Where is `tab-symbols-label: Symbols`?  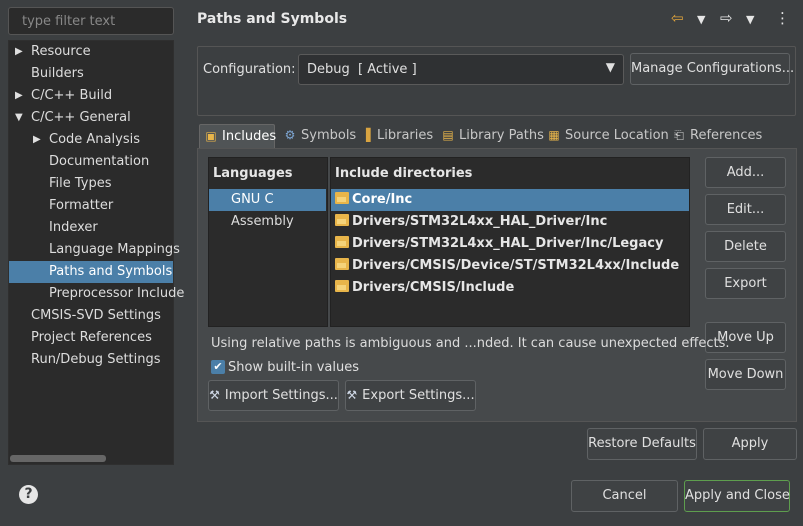
tab-symbols-label: Symbols is located at coordinates (329, 135).